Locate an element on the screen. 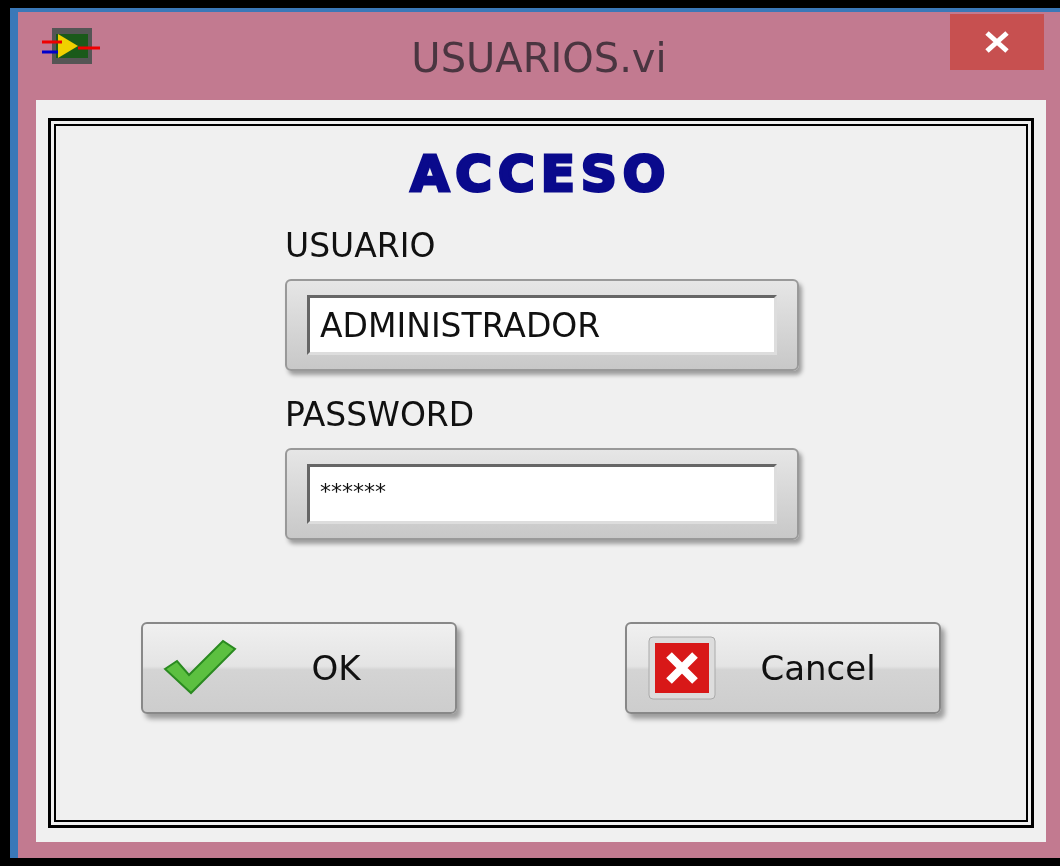  window-title: USUARIOS.vi is located at coordinates (539, 58).